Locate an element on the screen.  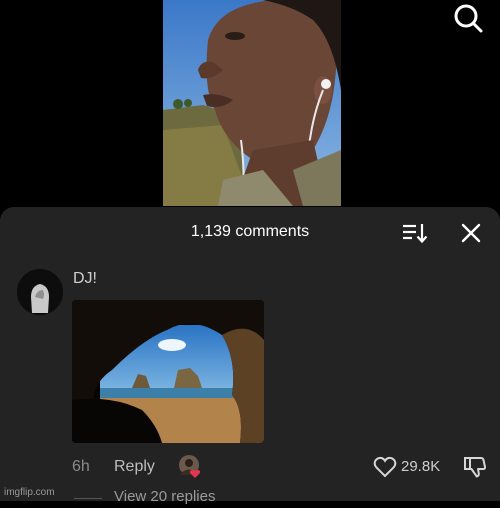
like-button is located at coordinates (385, 467).